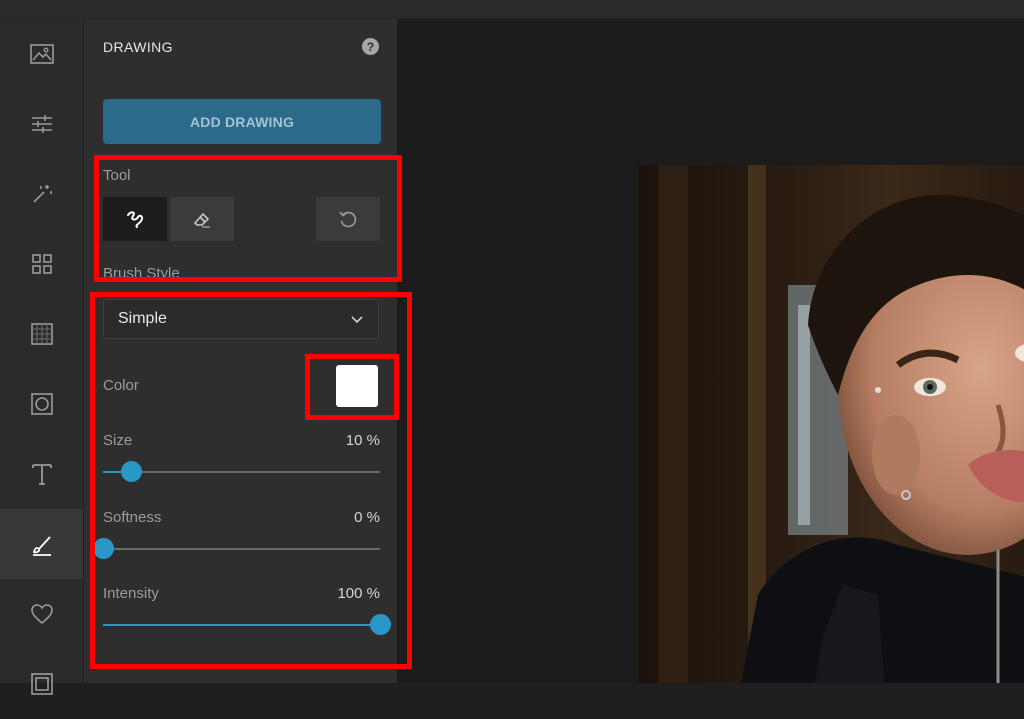 This screenshot has height=719, width=1024. What do you see at coordinates (367, 517) in the screenshot?
I see `softness-value: 0 %` at bounding box center [367, 517].